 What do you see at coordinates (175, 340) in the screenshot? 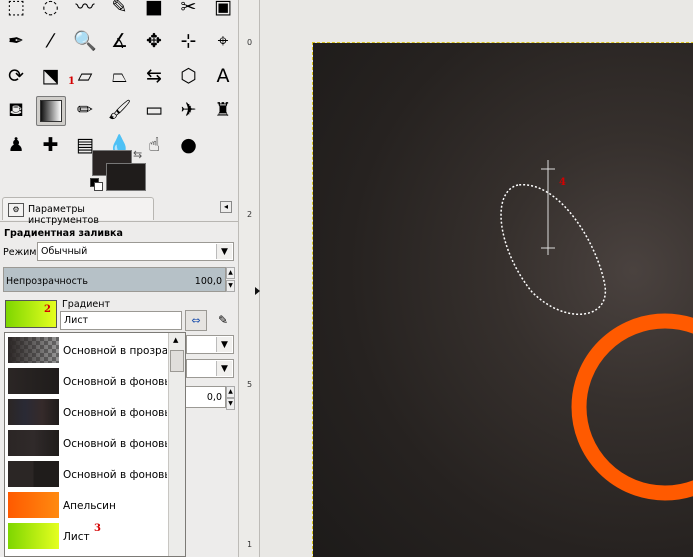
I see `scroll-up-icon: ▲` at bounding box center [175, 340].